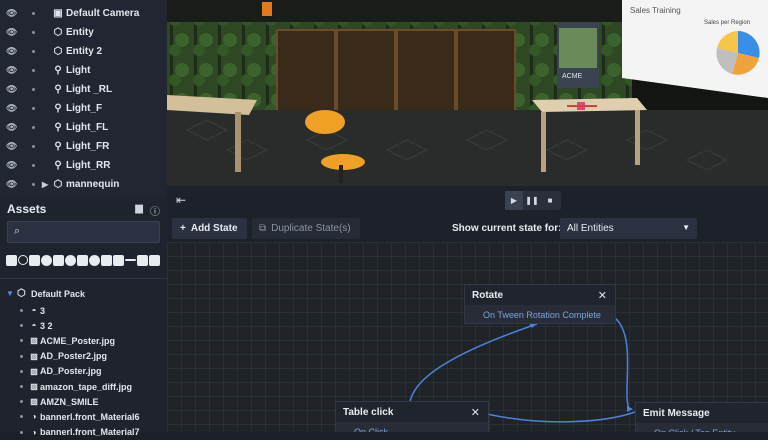 The height and width of the screenshot is (440, 768). I want to click on asset-item-label: AD_Poster2.jpg, so click(74, 356).